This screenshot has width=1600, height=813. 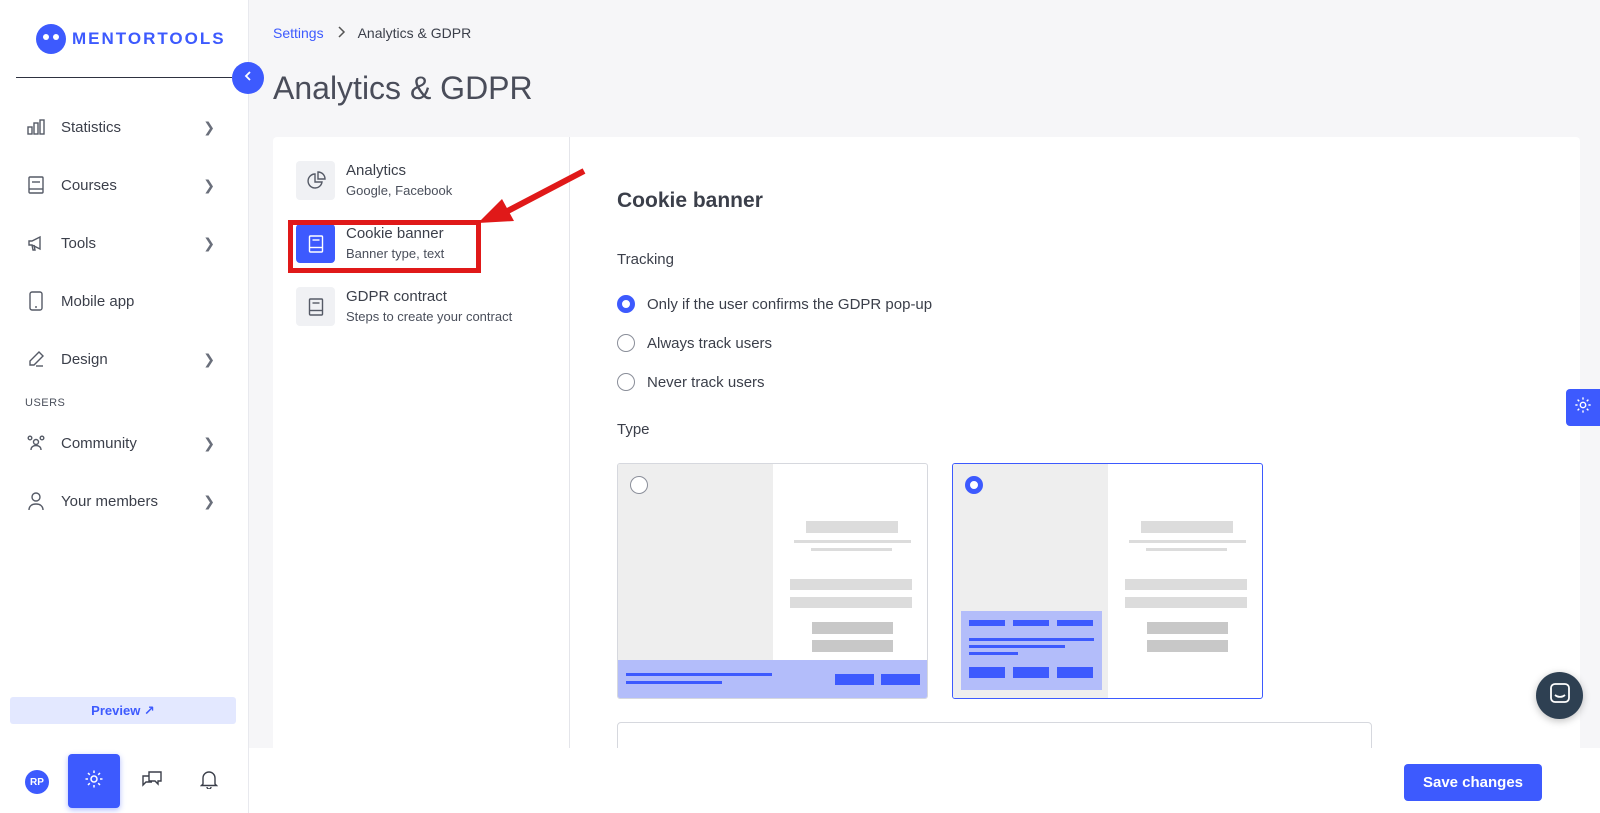 What do you see at coordinates (84, 359) in the screenshot?
I see `sidebar-item-label: Design` at bounding box center [84, 359].